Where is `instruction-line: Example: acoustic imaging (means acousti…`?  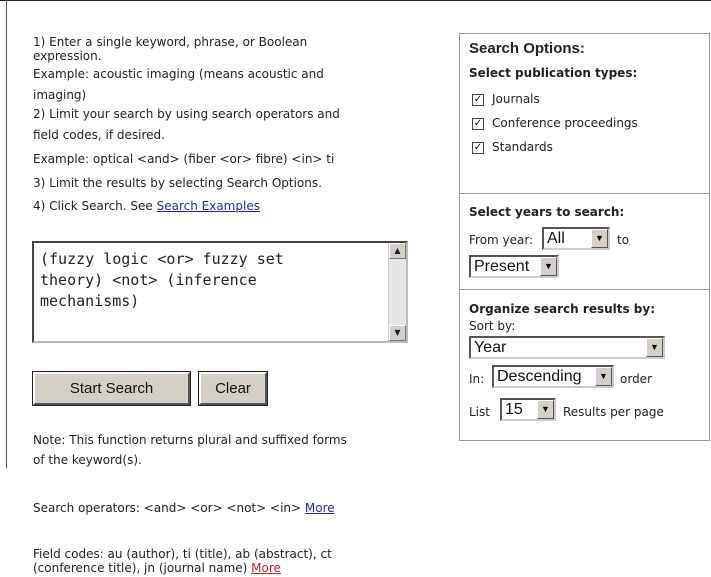
instruction-line: Example: acoustic imaging (means acousti… is located at coordinates (178, 74).